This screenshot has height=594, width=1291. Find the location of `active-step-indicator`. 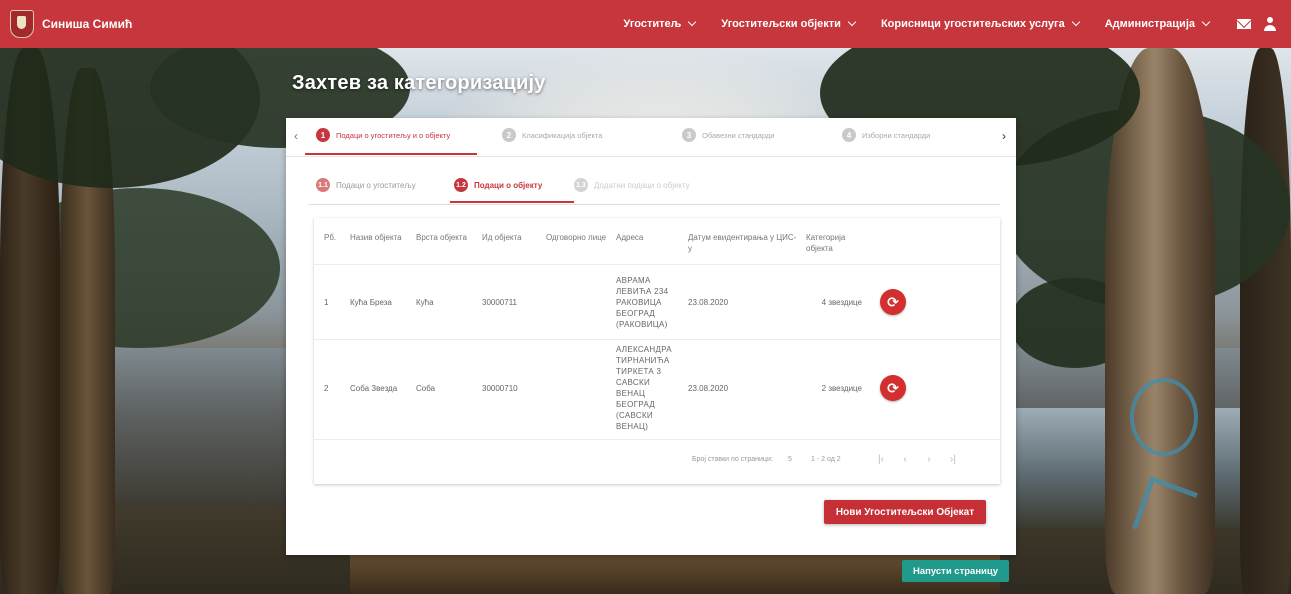

active-step-indicator is located at coordinates (391, 154).